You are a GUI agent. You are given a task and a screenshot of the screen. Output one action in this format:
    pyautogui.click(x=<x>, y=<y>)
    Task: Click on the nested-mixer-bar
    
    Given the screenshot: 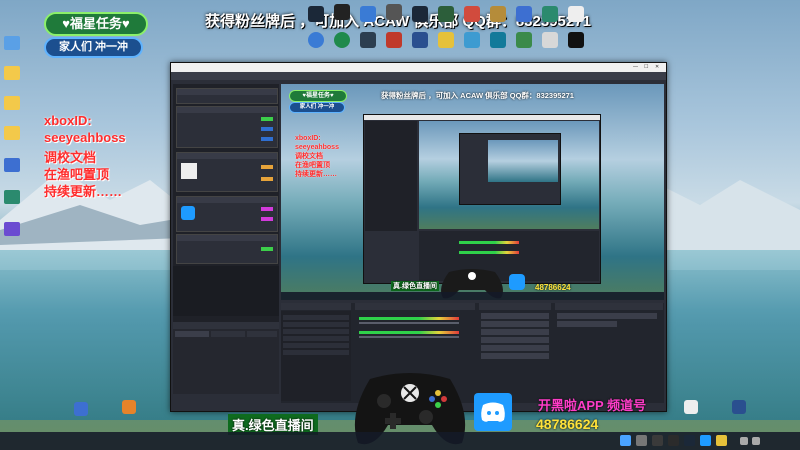 What is the action you would take?
    pyautogui.click(x=489, y=252)
    